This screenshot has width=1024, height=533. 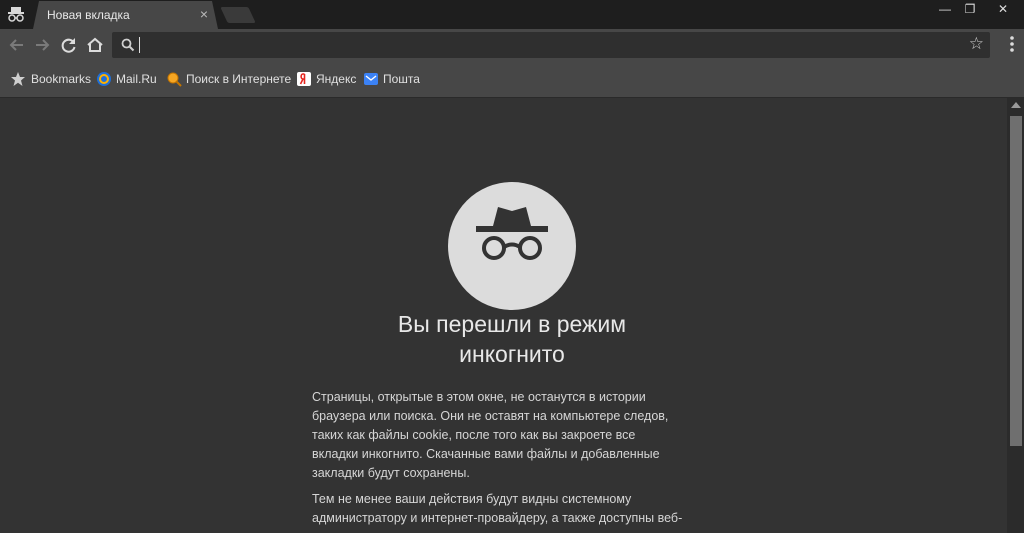 What do you see at coordinates (128, 45) in the screenshot?
I see `search-icon` at bounding box center [128, 45].